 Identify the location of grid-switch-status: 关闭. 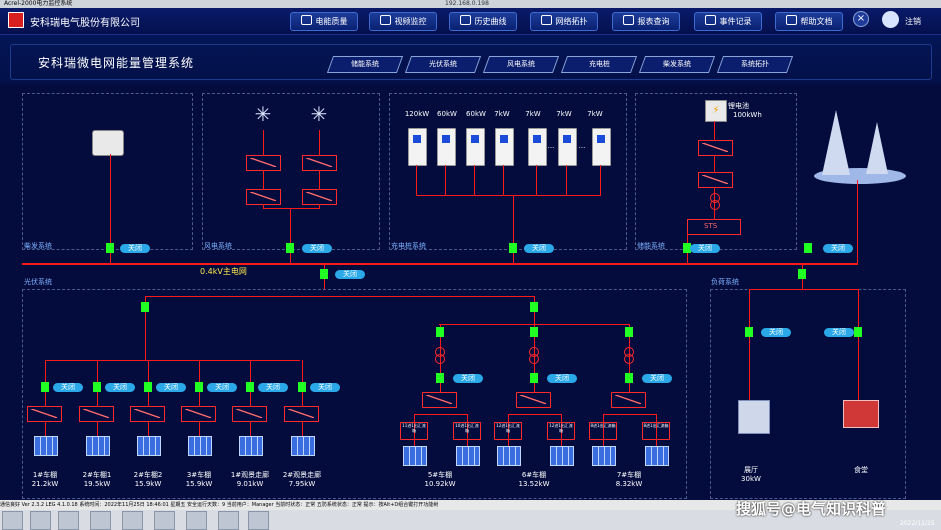
(838, 248).